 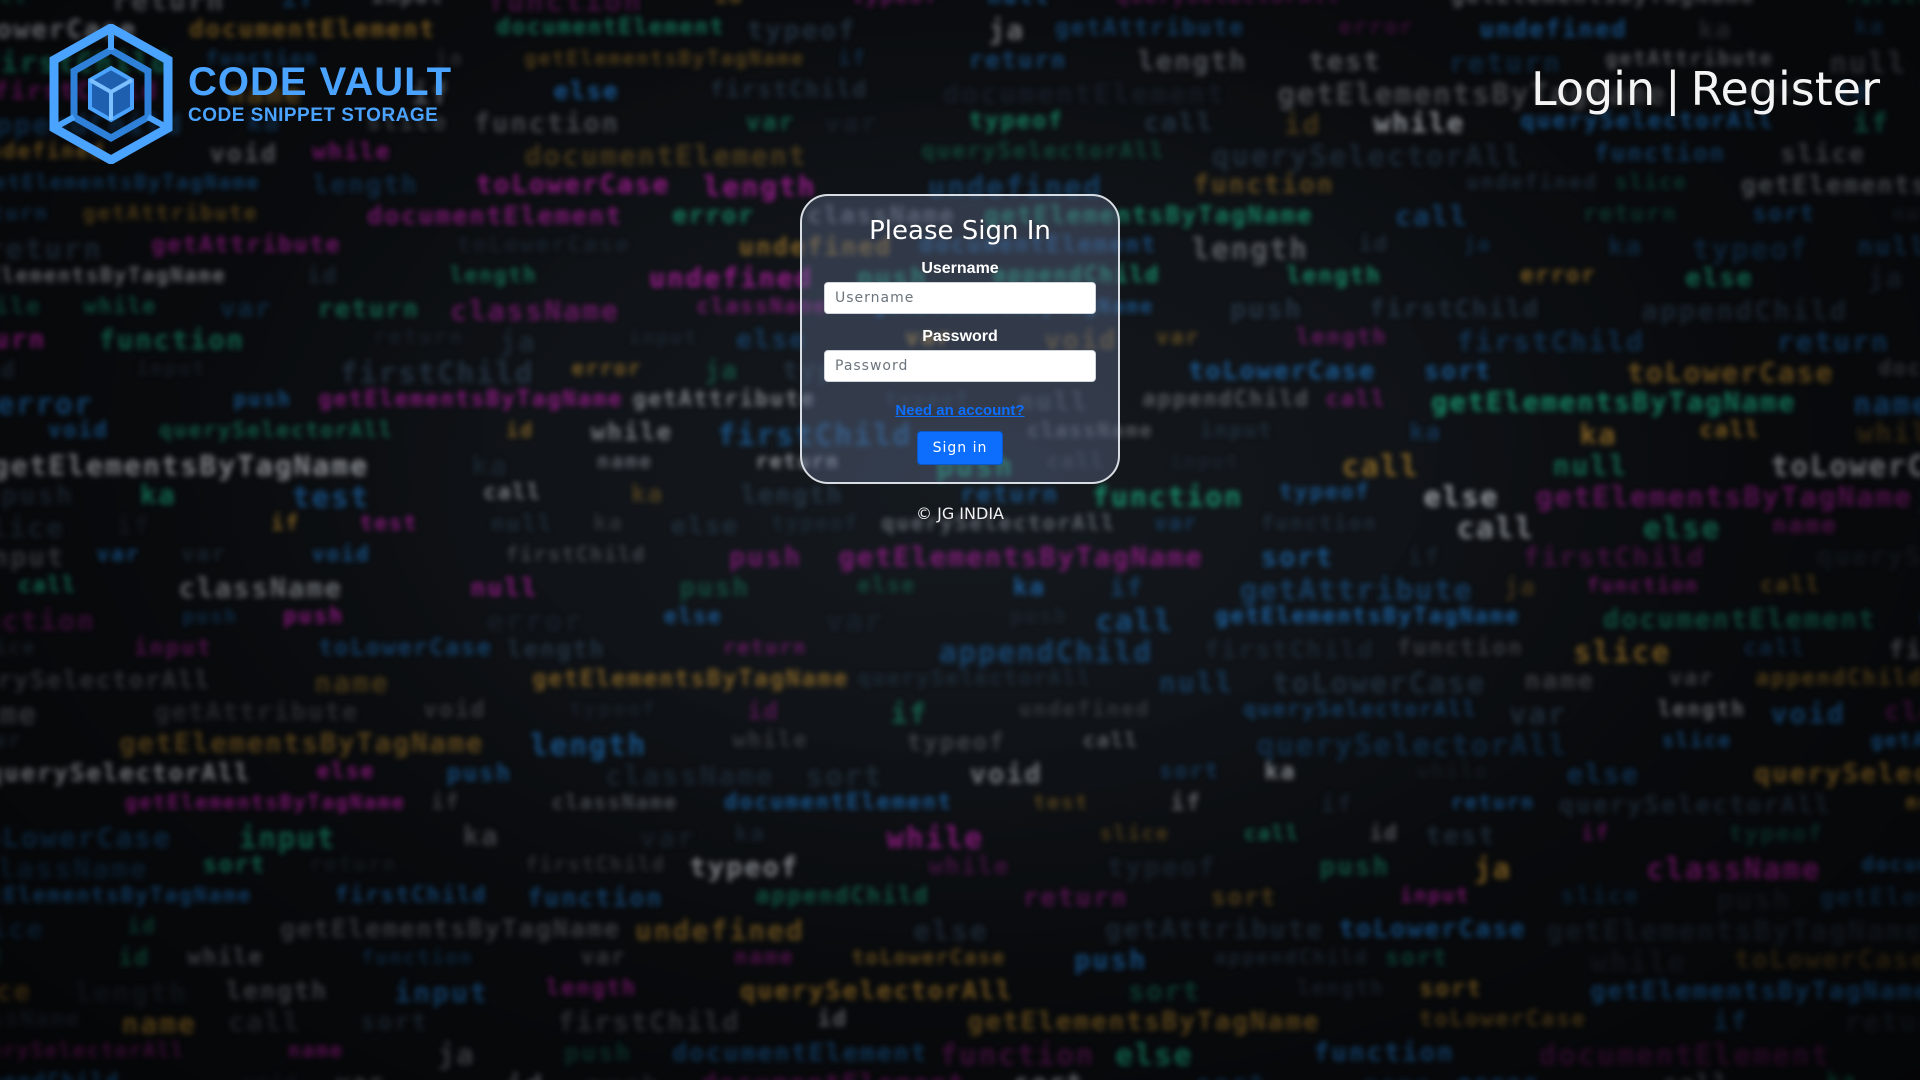 What do you see at coordinates (1785, 89) in the screenshot?
I see `register-link: Register` at bounding box center [1785, 89].